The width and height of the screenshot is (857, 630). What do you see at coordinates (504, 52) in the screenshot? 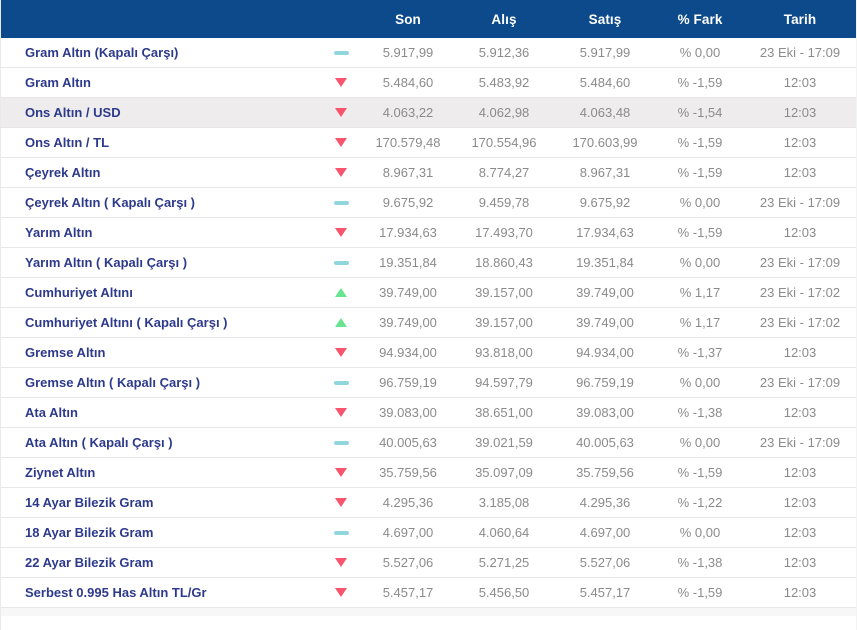
I see `alis-value: 5.912,36` at bounding box center [504, 52].